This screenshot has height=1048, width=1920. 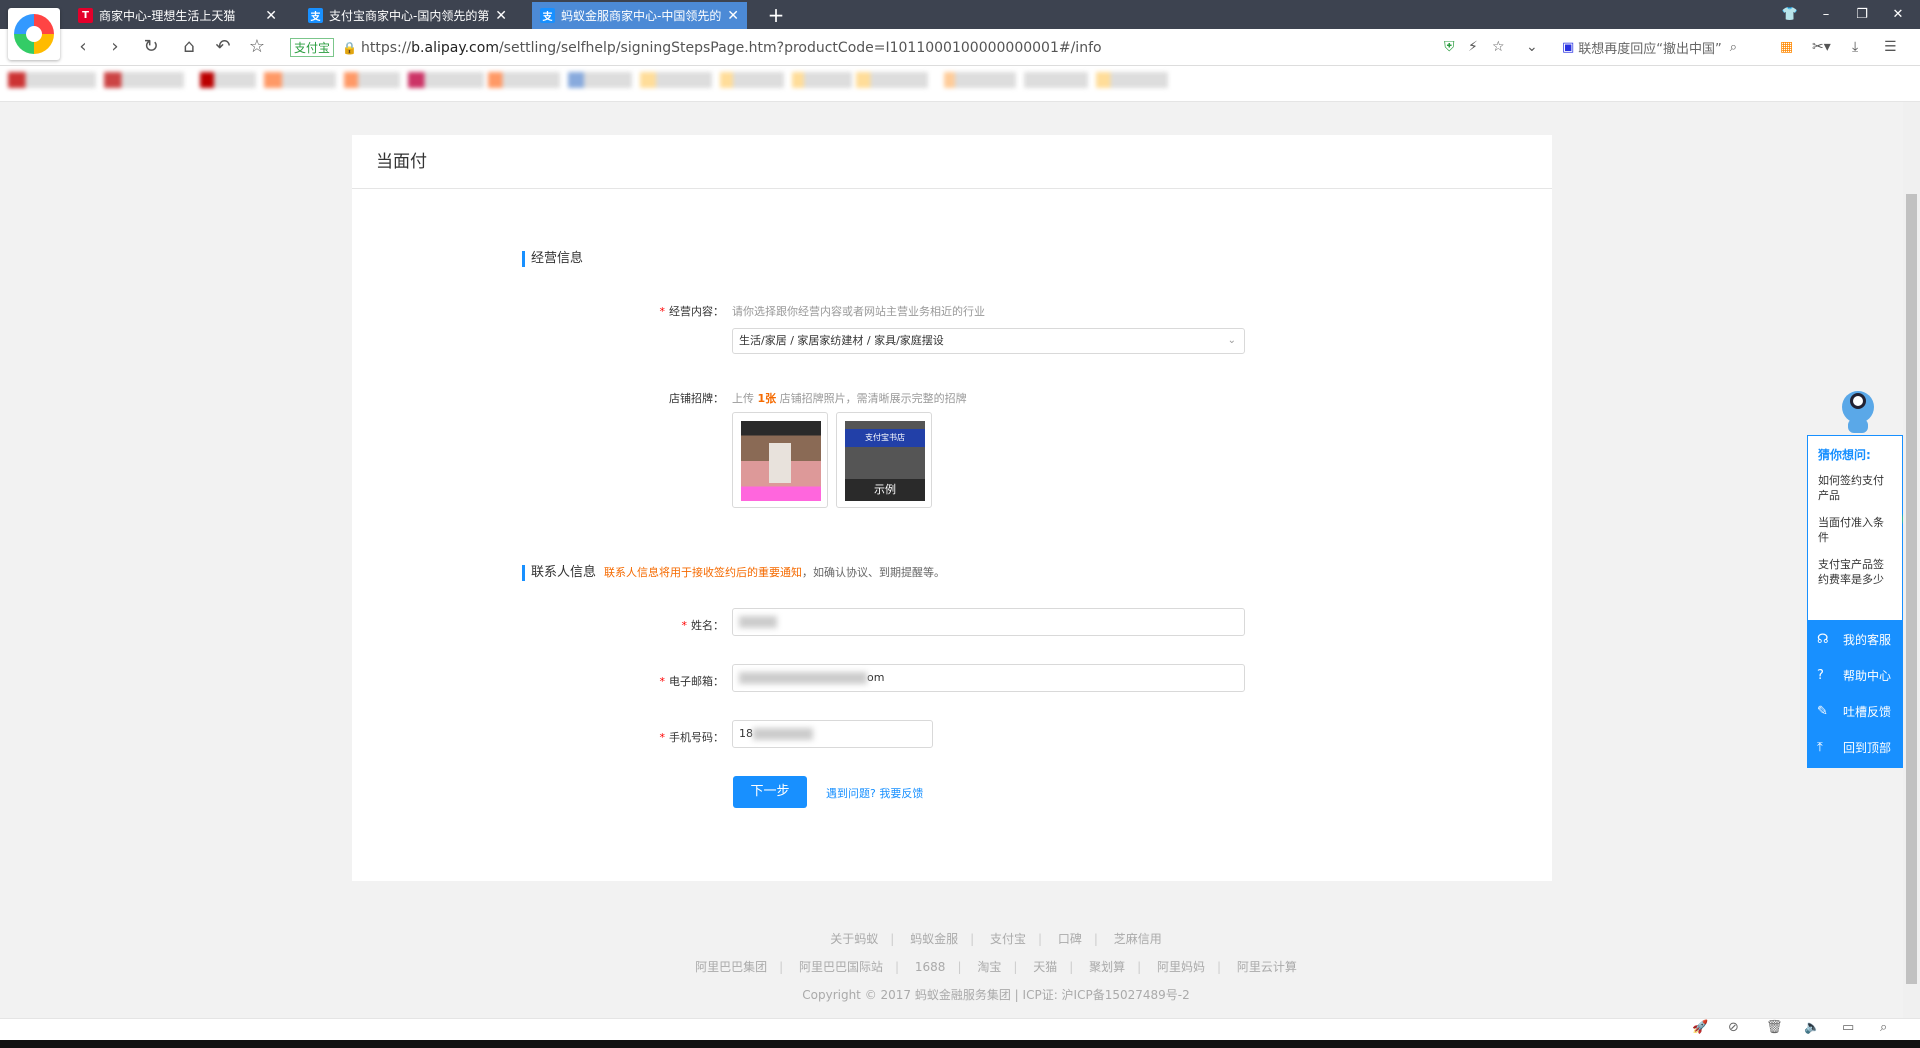 What do you see at coordinates (1774, 1027) in the screenshot?
I see `trash-icon: 🗑` at bounding box center [1774, 1027].